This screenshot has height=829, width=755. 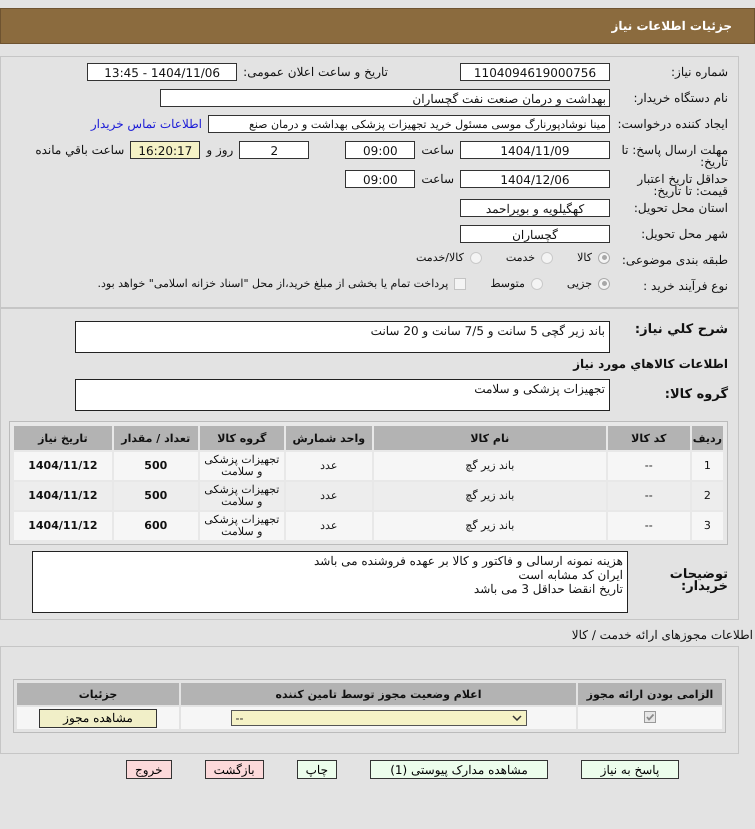 I want to click on action-button: مشاهده مدارک پیوستی (1), so click(x=459, y=769).